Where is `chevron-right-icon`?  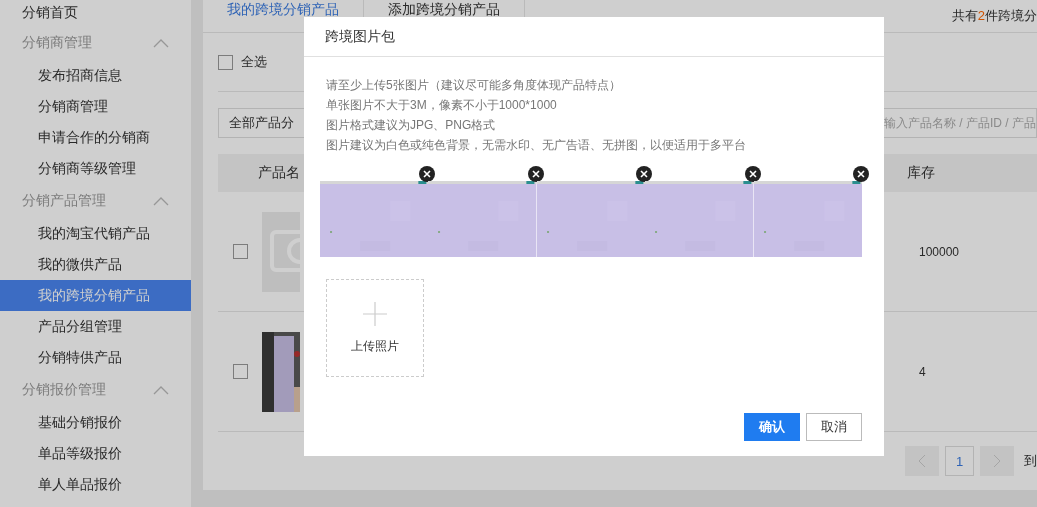 chevron-right-icon is located at coordinates (997, 461).